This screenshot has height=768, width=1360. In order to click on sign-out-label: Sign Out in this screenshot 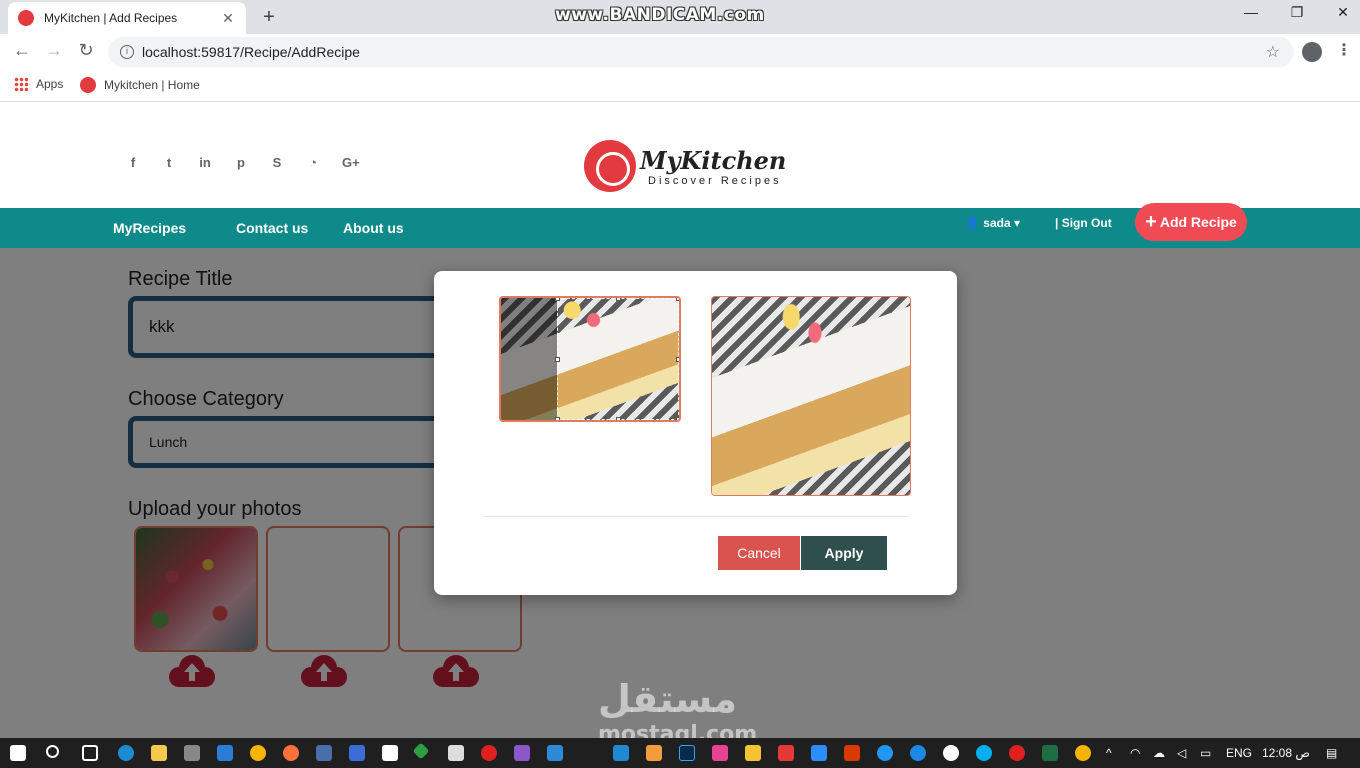, I will do `click(1086, 223)`.